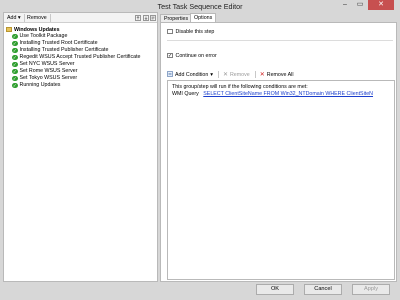 The image size is (400, 300). What do you see at coordinates (345, 5) in the screenshot?
I see `minimize-button: –` at bounding box center [345, 5].